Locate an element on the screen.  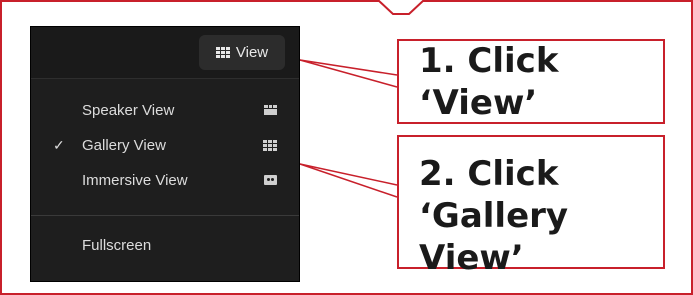
menu-item-label: Fullscreen is located at coordinates (117, 245).